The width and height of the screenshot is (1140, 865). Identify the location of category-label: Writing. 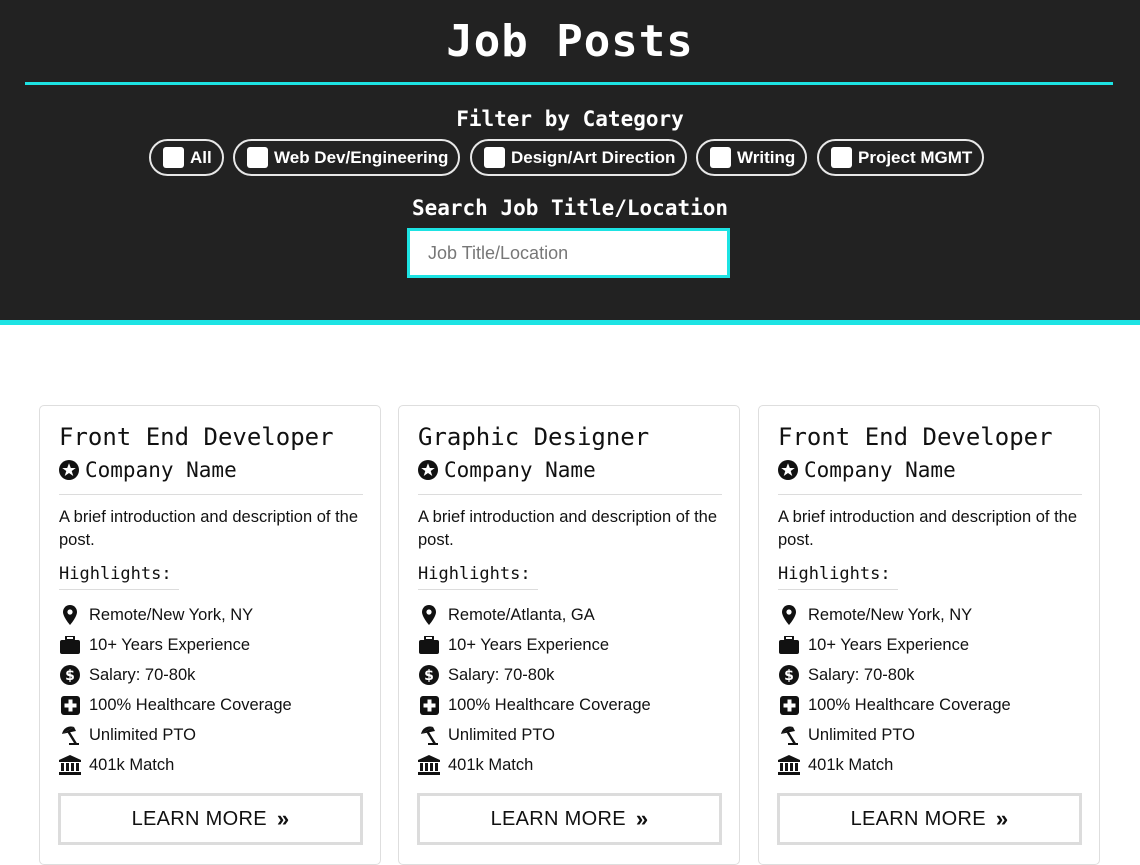
(766, 157).